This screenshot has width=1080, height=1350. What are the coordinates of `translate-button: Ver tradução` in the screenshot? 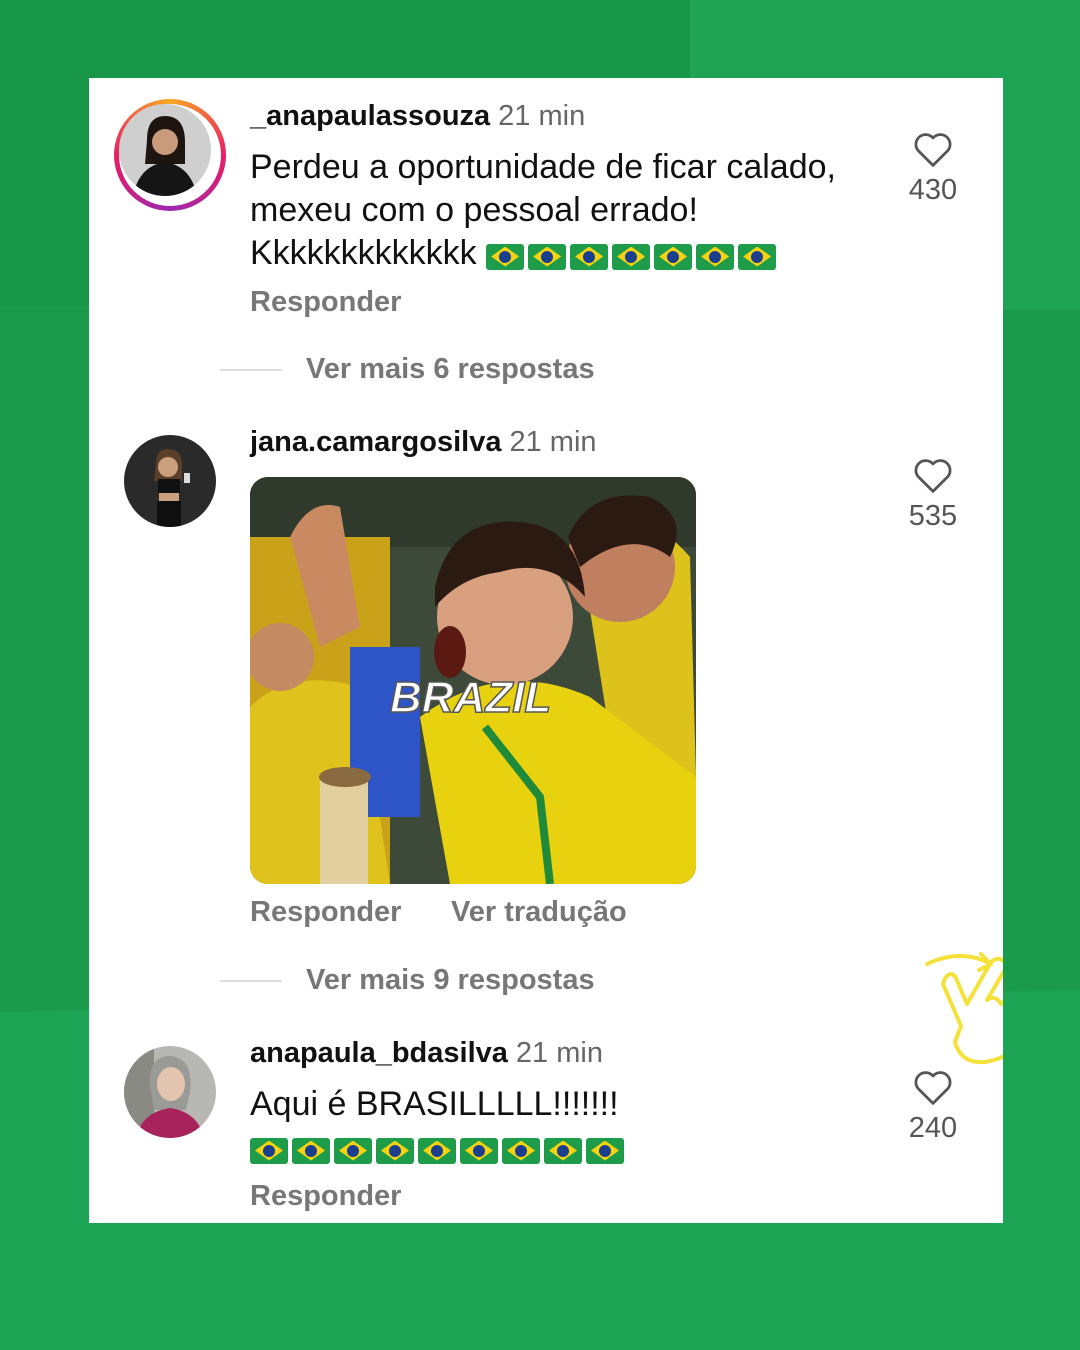 It's located at (539, 912).